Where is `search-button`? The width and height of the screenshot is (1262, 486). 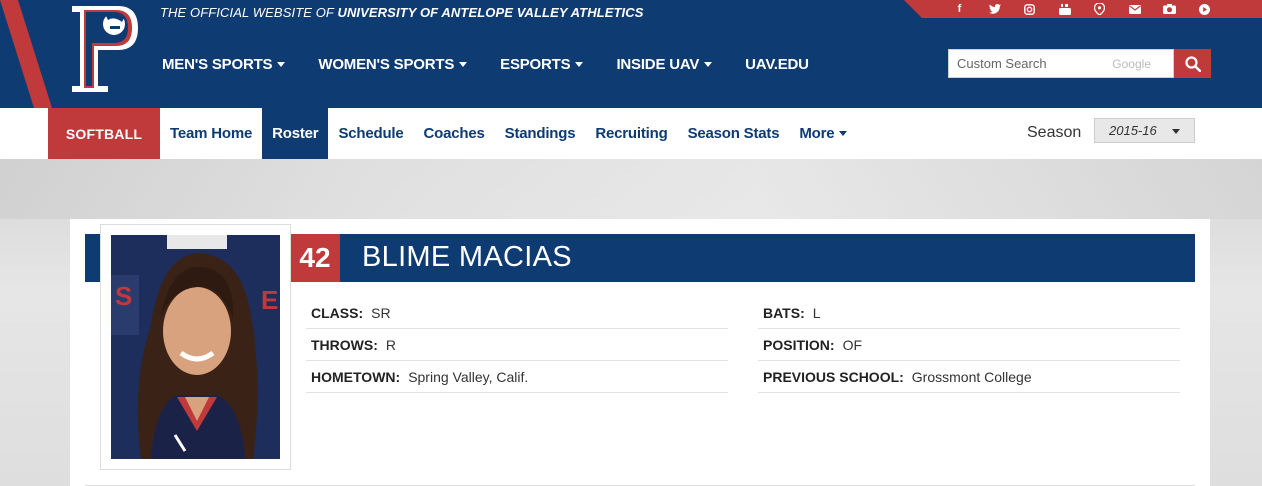
search-button is located at coordinates (1192, 63).